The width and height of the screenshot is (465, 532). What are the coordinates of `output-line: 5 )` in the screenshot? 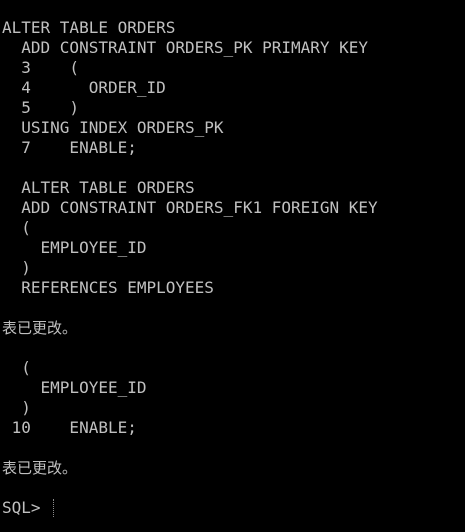 It's located at (41, 107).